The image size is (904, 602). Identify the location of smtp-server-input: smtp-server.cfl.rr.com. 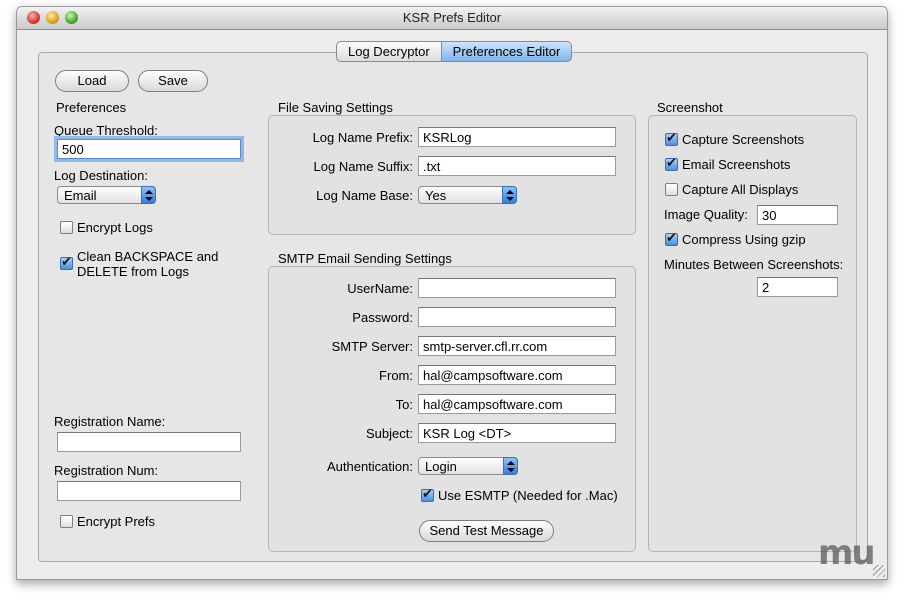
(517, 346).